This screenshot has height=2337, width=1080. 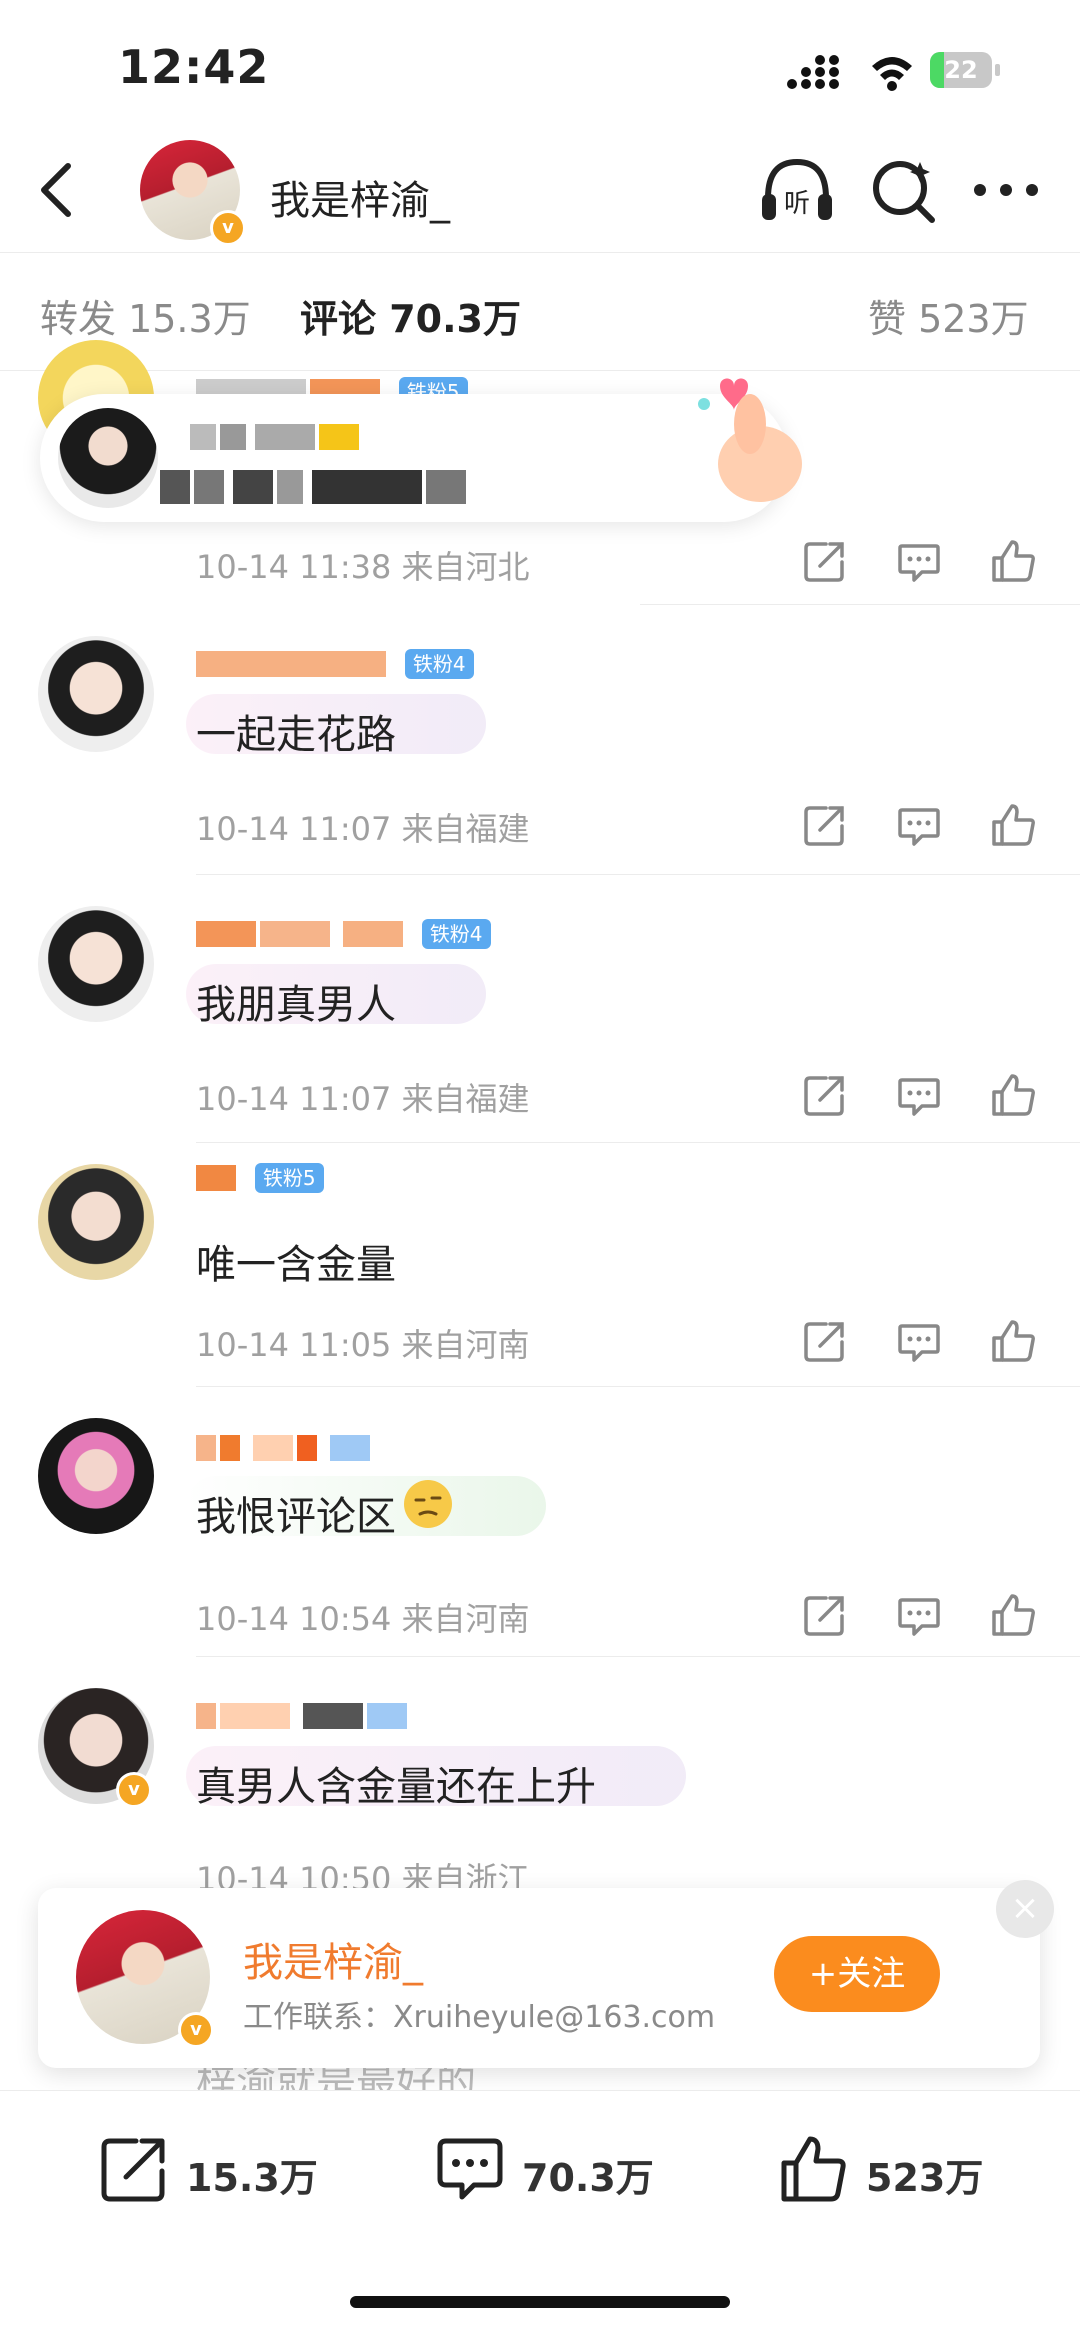 I want to click on wifi-icon, so click(x=892, y=74).